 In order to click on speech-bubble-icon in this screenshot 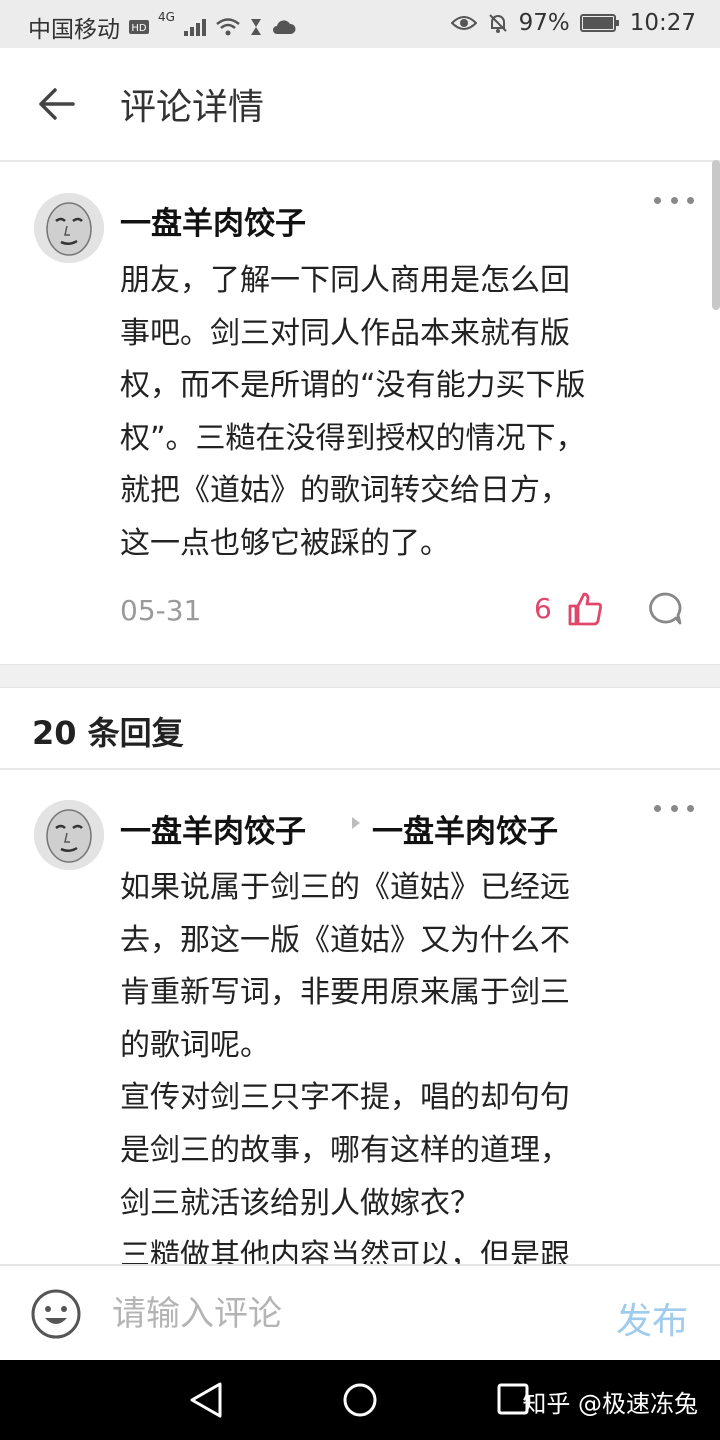, I will do `click(665, 608)`.